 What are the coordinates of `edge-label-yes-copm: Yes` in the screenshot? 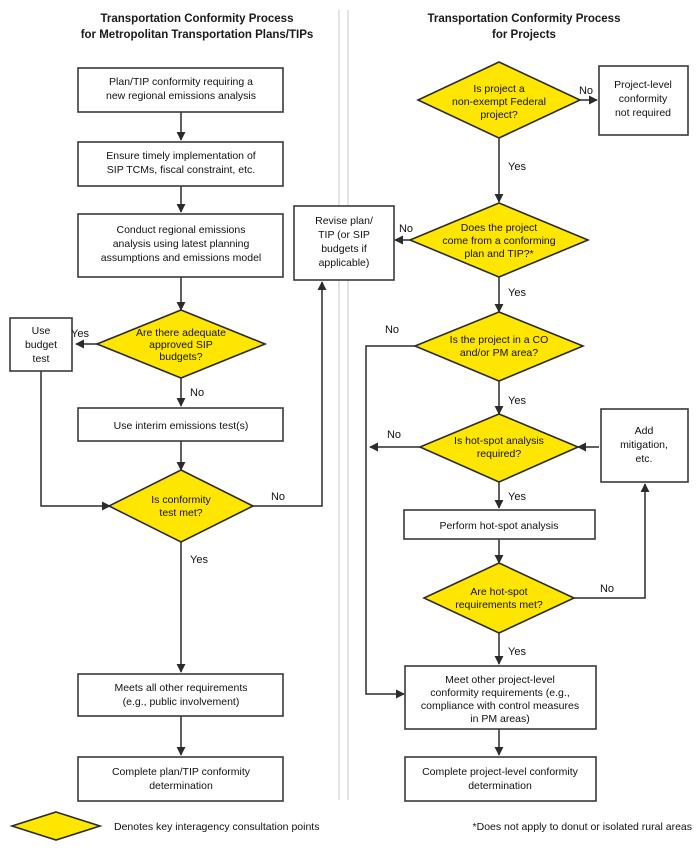 It's located at (517, 401).